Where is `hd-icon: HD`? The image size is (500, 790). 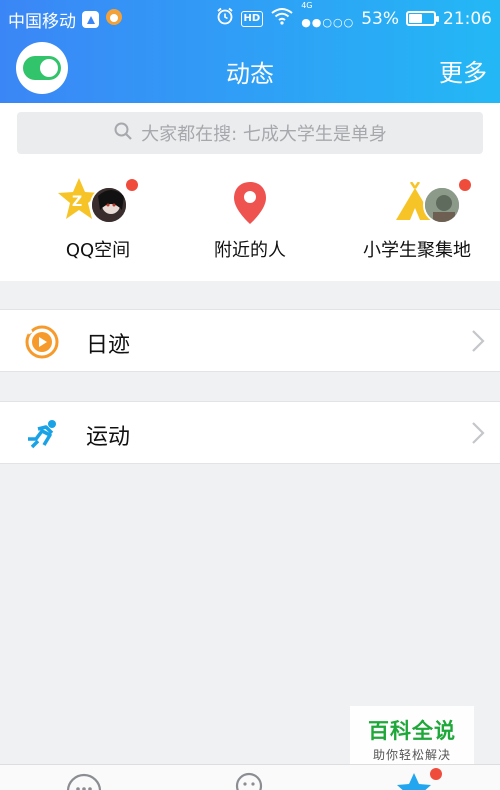
hd-icon: HD is located at coordinates (252, 18).